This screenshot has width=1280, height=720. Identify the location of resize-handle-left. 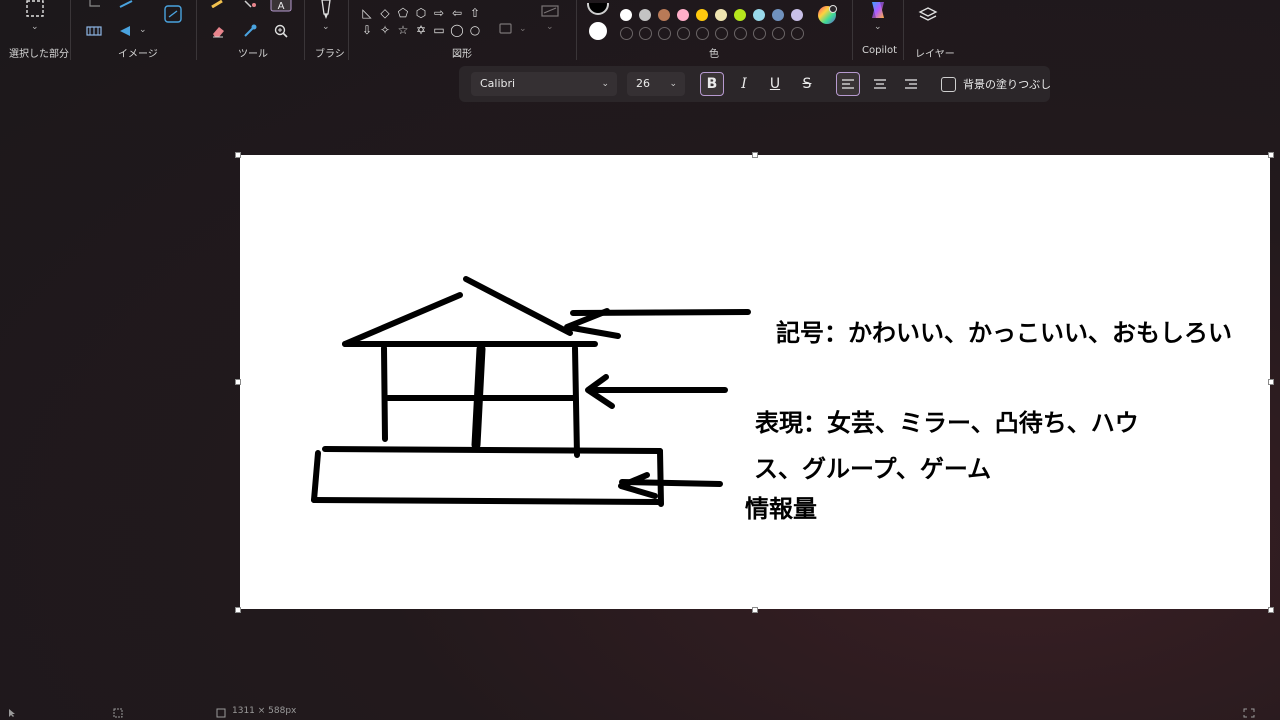
(238, 382).